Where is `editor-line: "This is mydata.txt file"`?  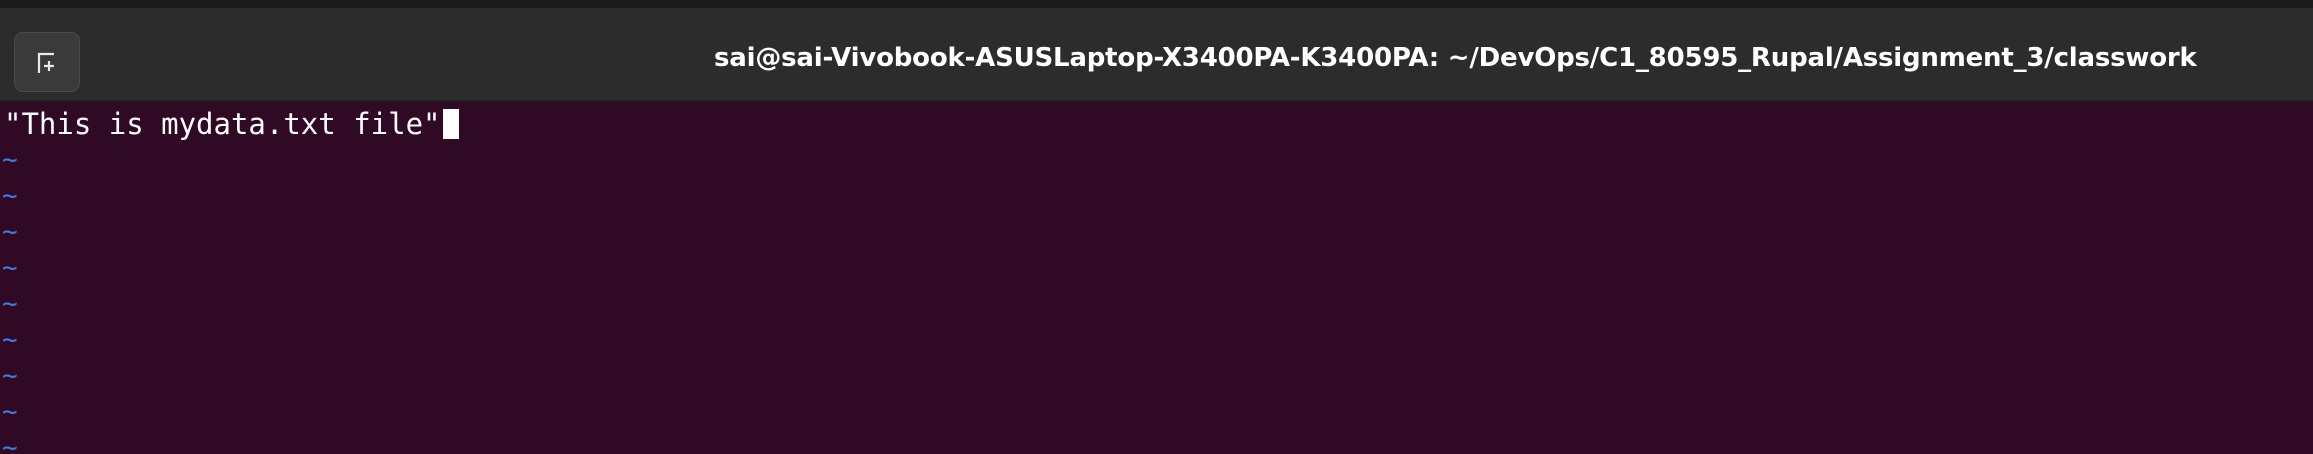
editor-line: "This is mydata.txt file" is located at coordinates (231, 124).